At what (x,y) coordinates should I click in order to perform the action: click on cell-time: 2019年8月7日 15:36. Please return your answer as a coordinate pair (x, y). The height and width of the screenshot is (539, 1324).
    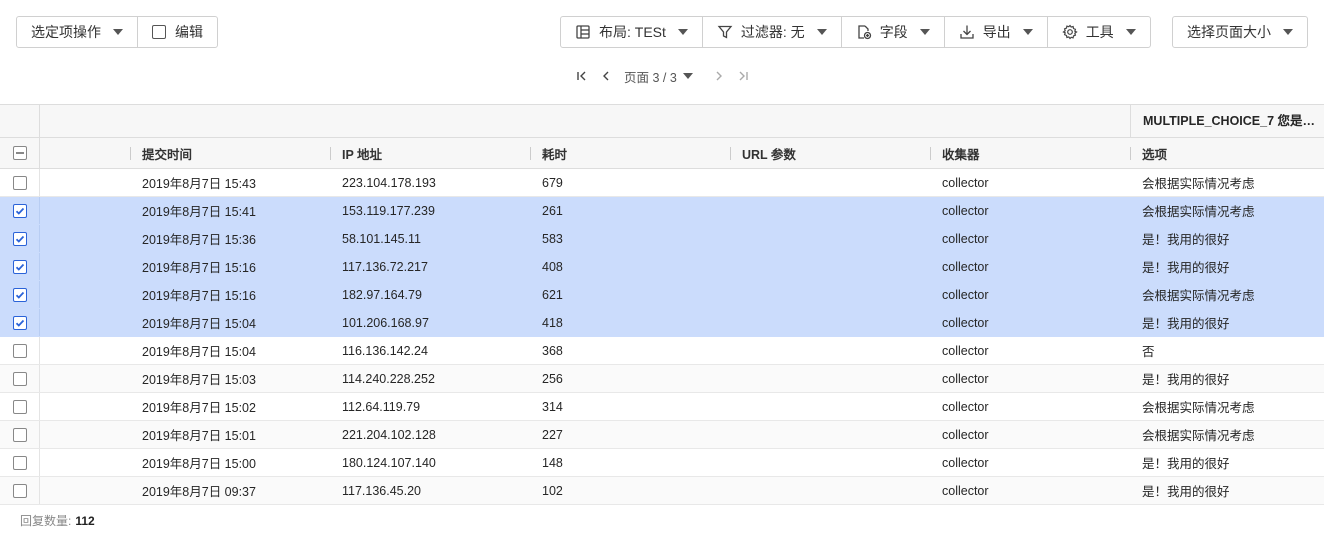
    Looking at the image, I should click on (199, 240).